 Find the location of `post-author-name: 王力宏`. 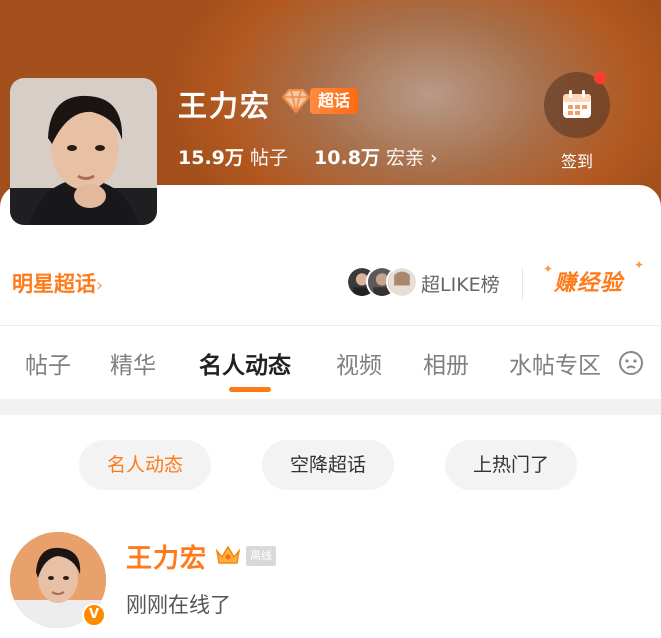

post-author-name: 王力宏 is located at coordinates (166, 556).